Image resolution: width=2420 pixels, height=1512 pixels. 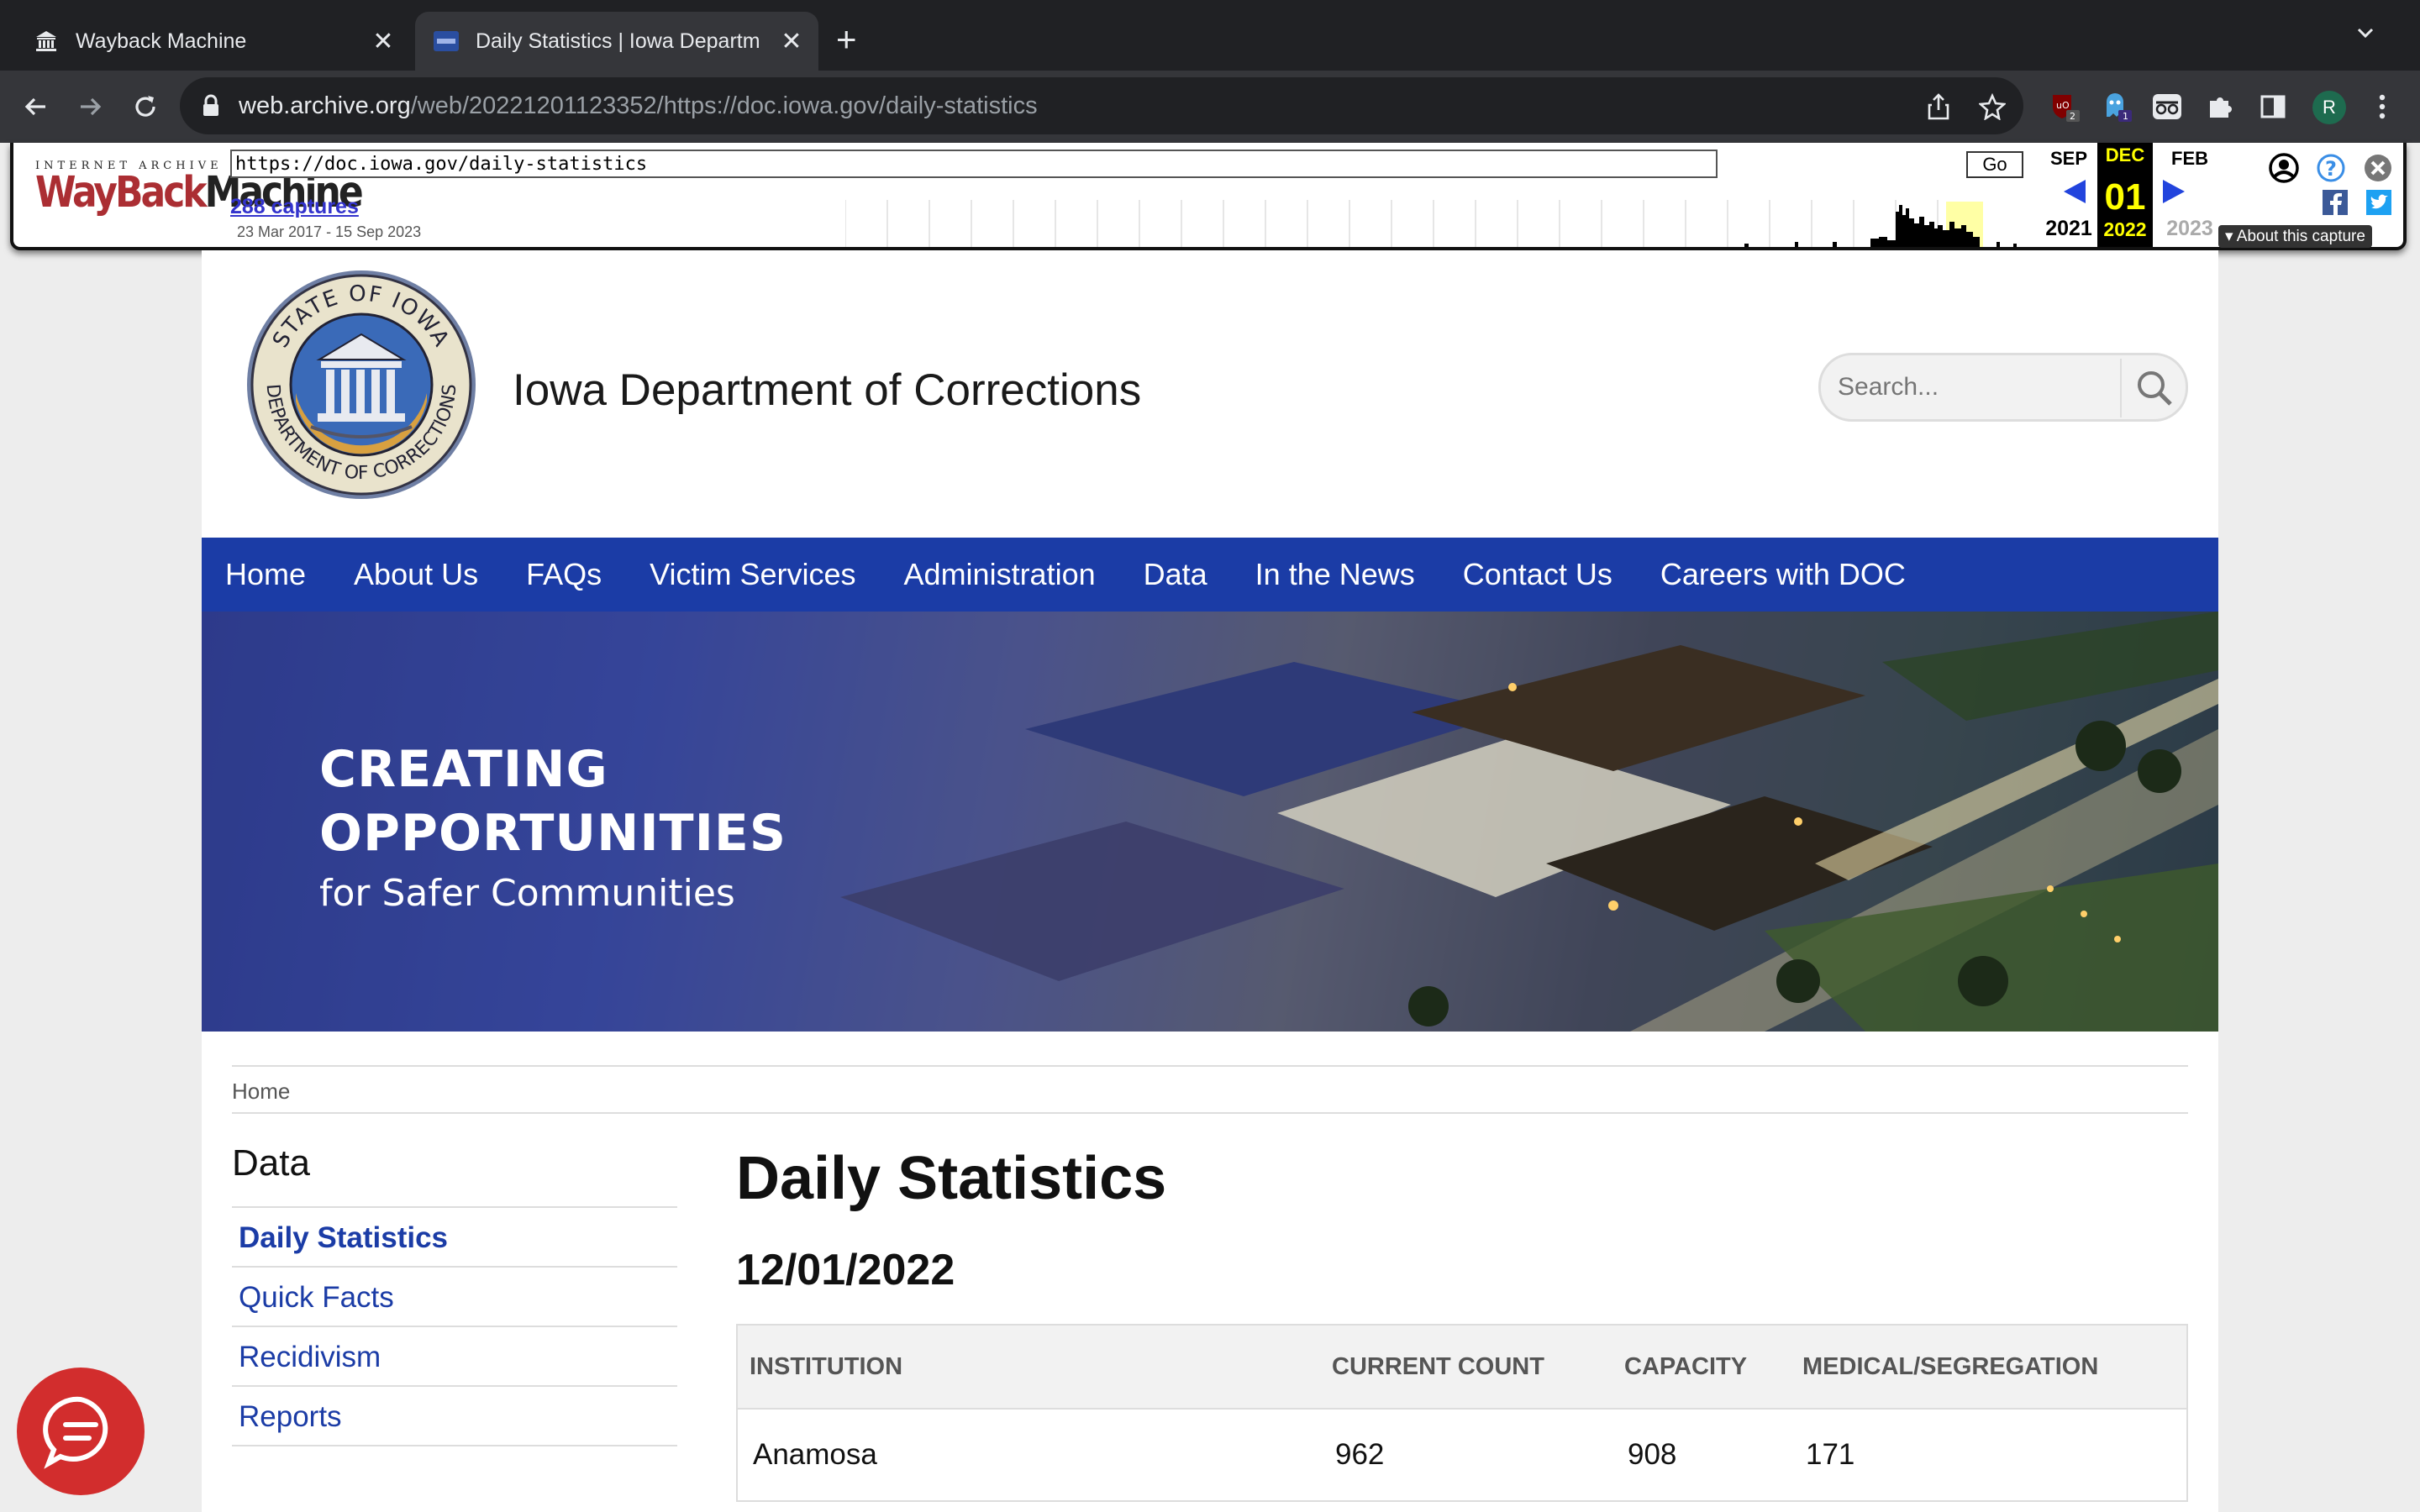 I want to click on nav-data: Data, so click(x=1175, y=574).